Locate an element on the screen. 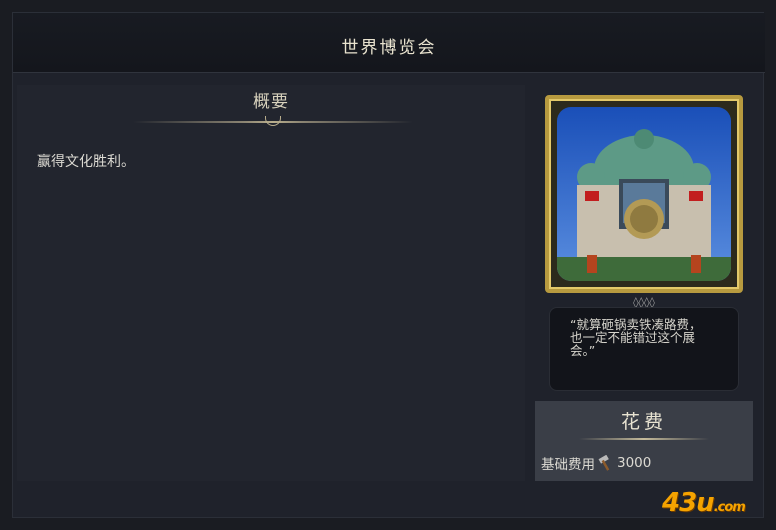 This screenshot has height=530, width=776. wonder-quote: “就算砸锅卖铁凑路费， 也一定不能错过这个展 会。” is located at coordinates (636, 337).